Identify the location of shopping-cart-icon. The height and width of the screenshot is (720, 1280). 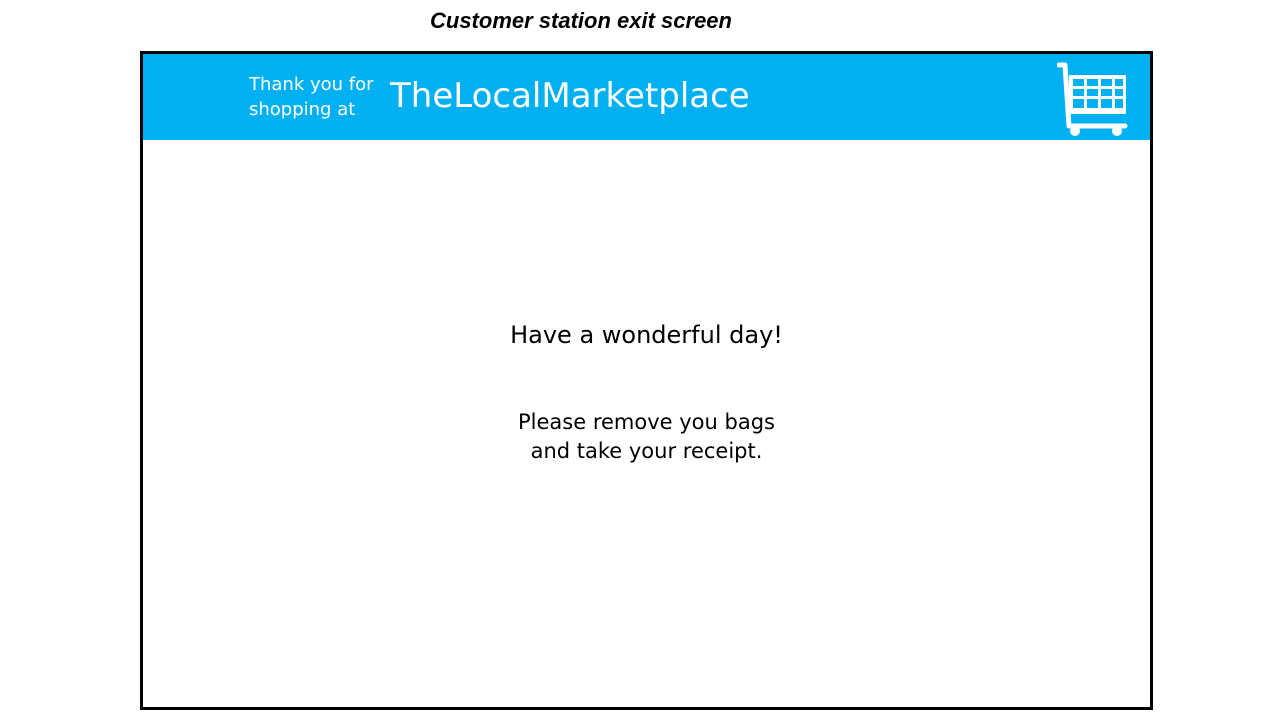
(1092, 99).